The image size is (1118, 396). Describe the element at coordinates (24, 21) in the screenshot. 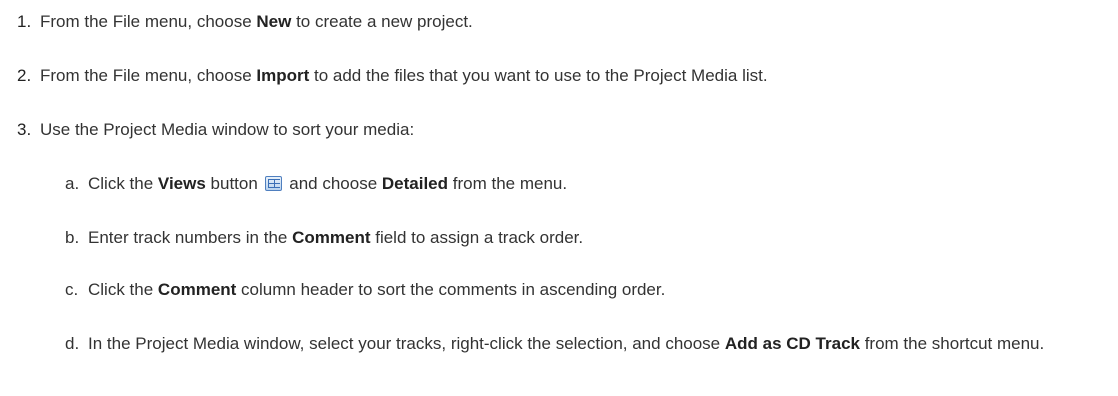

I see `step-number: 1.` at that location.